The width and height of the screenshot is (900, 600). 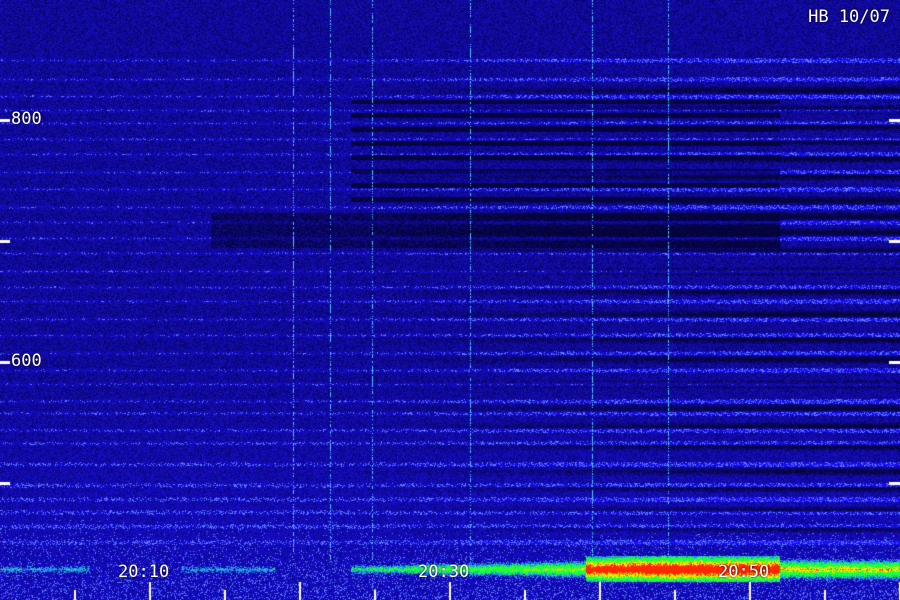 I want to click on station-date-label: HB 10/07, so click(x=849, y=17).